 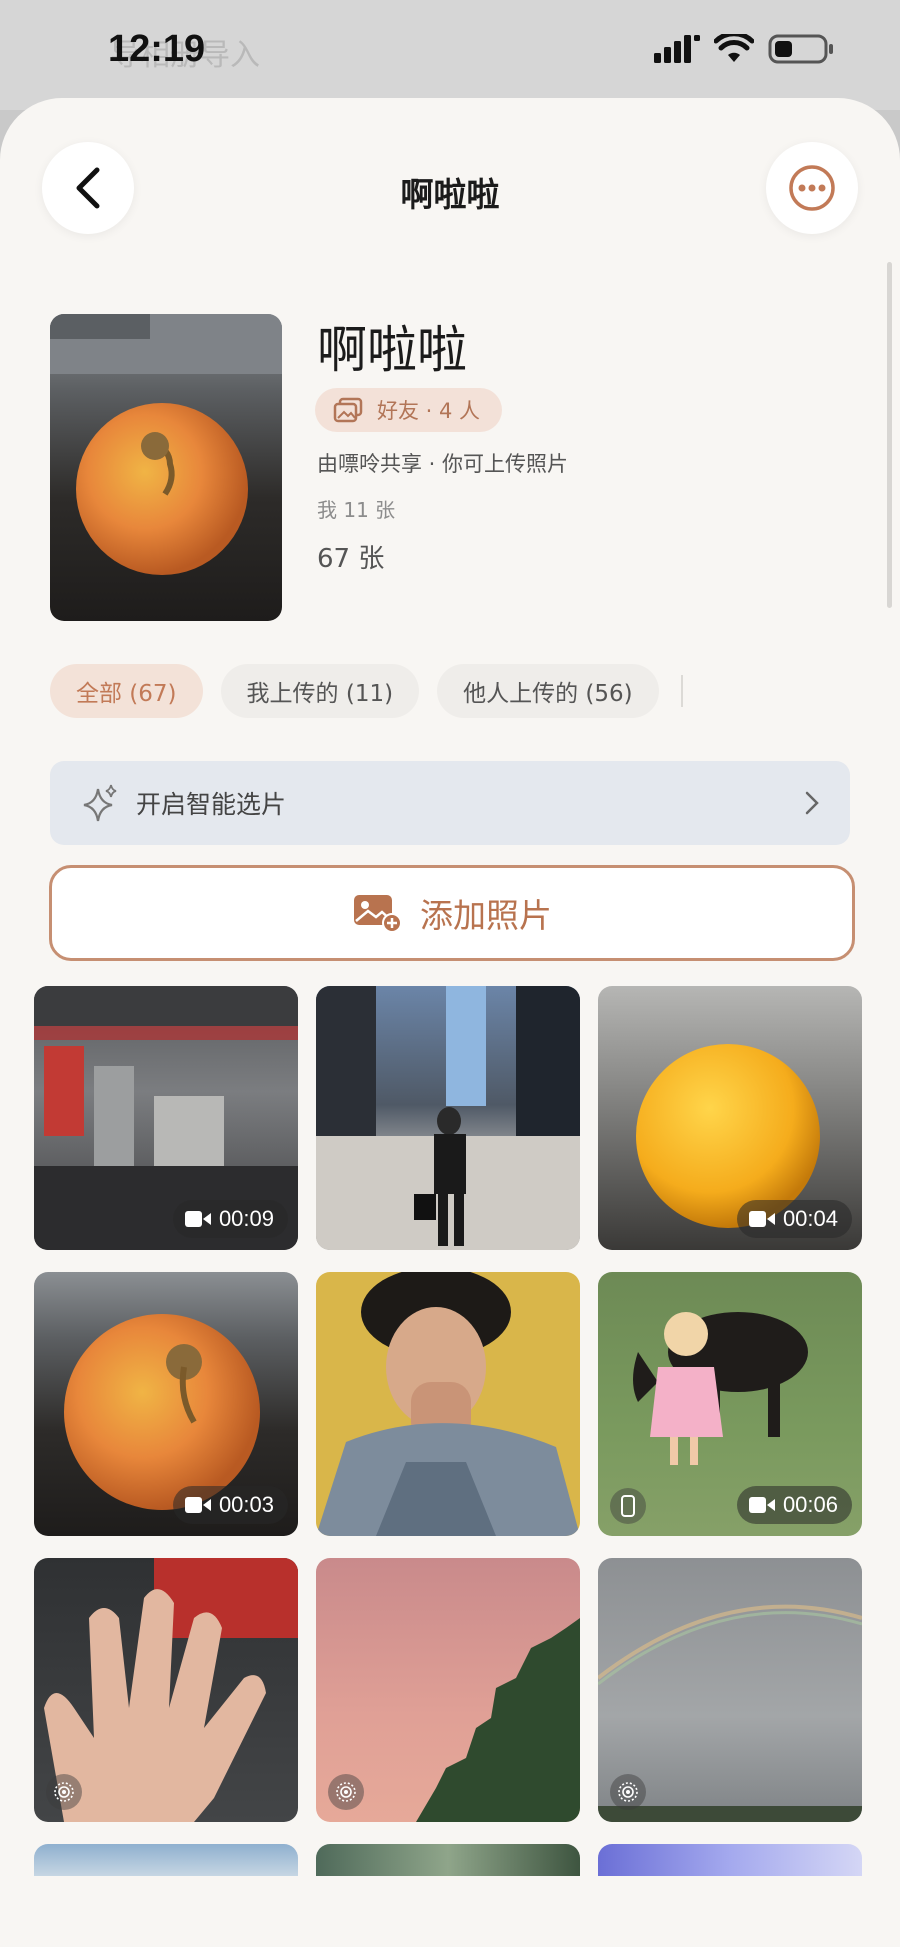 What do you see at coordinates (734, 48) in the screenshot?
I see `wifi-icon` at bounding box center [734, 48].